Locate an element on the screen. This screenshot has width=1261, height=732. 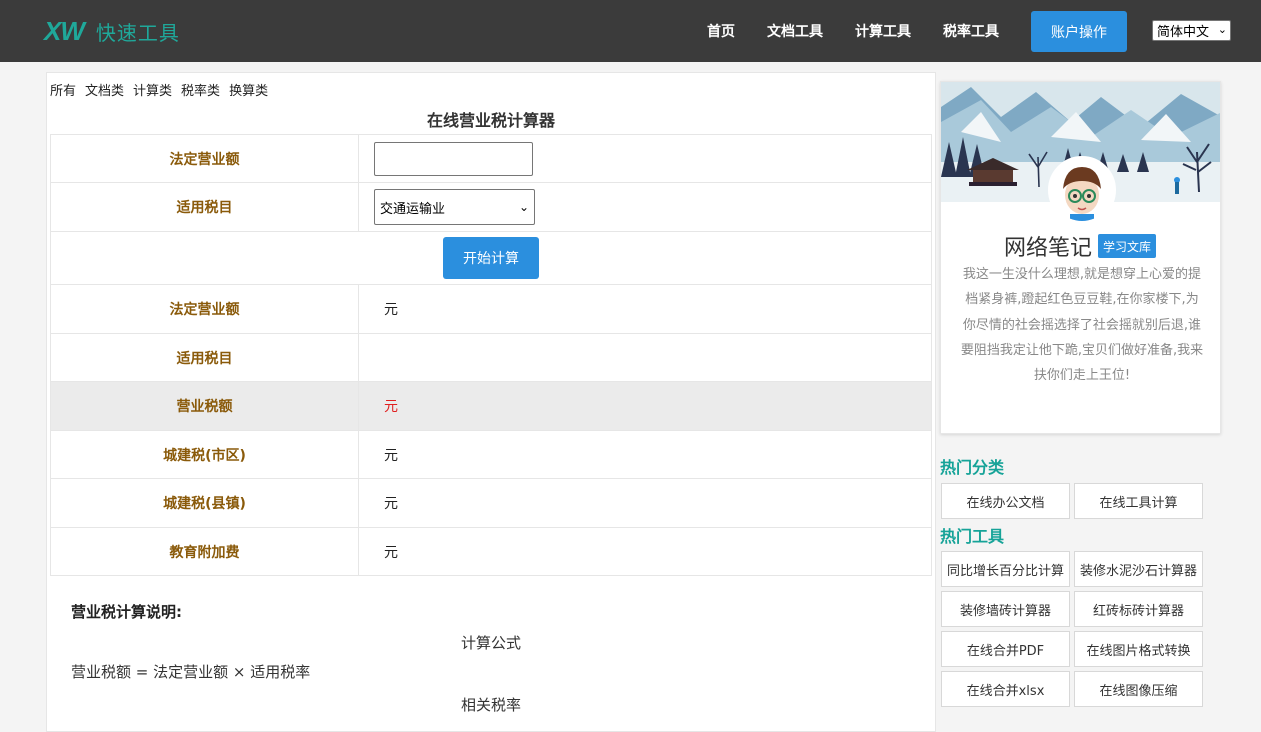
hot-categories-title: 热门分类 is located at coordinates (972, 467).